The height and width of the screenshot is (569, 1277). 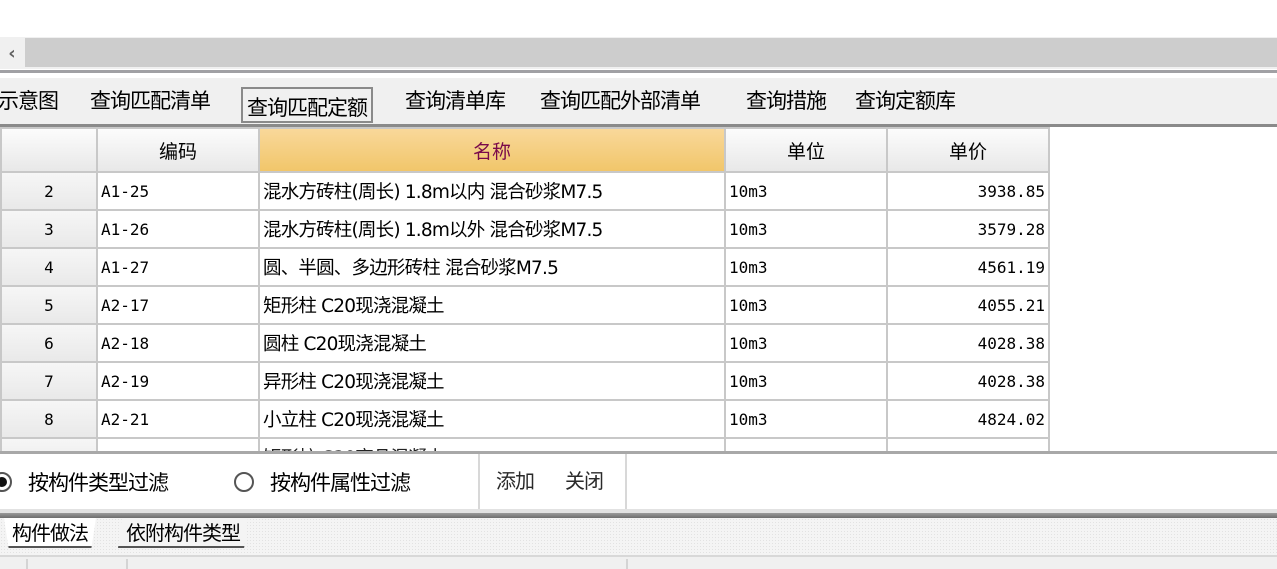 I want to click on column-header-price: 单价, so click(x=968, y=150).